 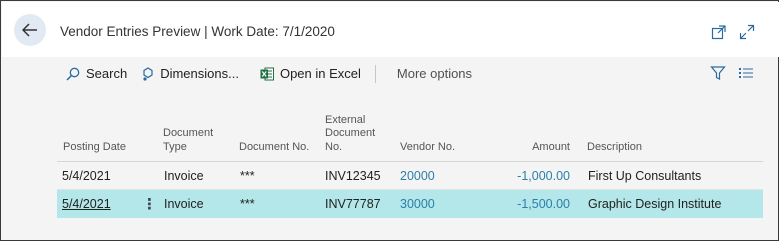 What do you see at coordinates (417, 204) in the screenshot?
I see `vendor-no-link: 30000` at bounding box center [417, 204].